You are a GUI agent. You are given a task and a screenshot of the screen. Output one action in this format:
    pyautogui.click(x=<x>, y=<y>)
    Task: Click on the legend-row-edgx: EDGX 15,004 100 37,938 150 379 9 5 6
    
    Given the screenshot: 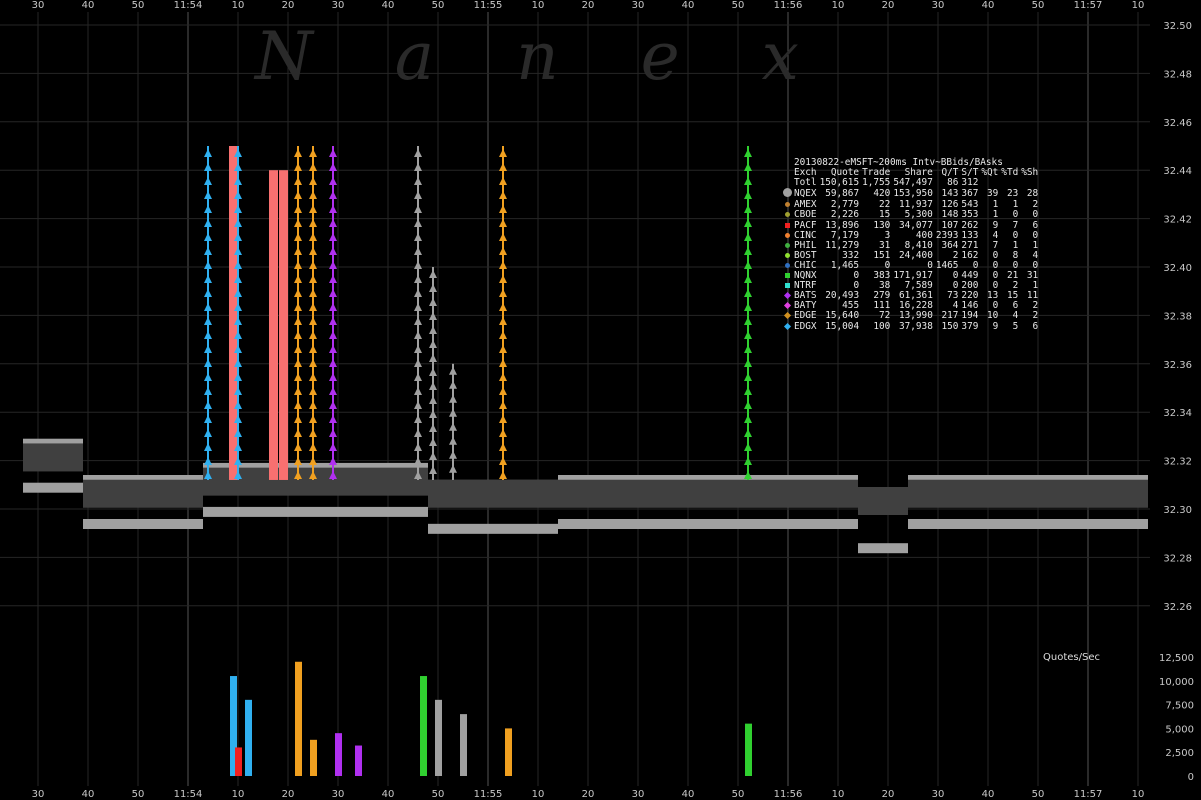 What is the action you would take?
    pyautogui.click(x=910, y=326)
    